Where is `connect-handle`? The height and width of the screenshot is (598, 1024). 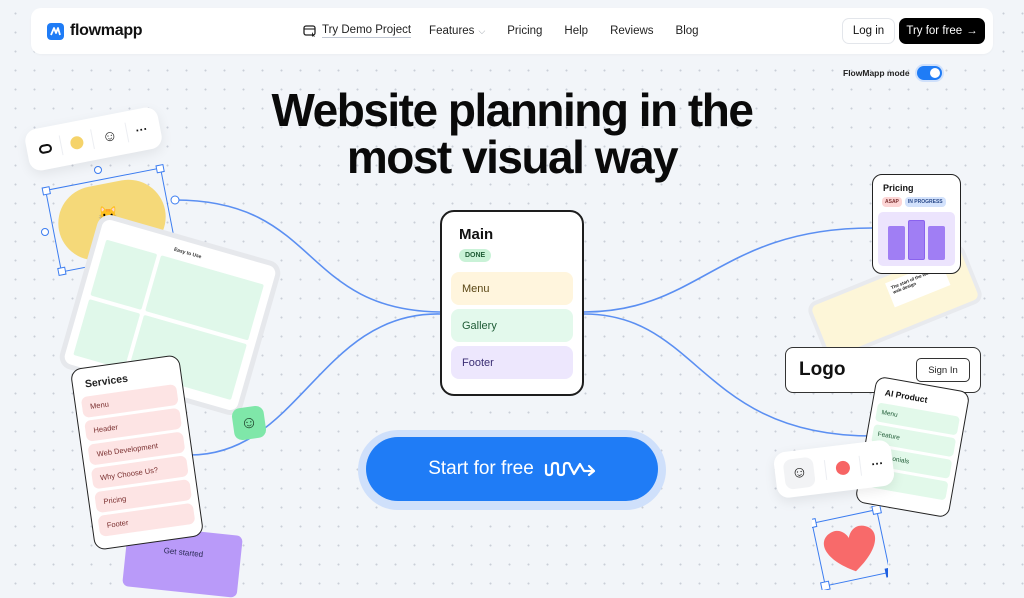 connect-handle is located at coordinates (45, 232).